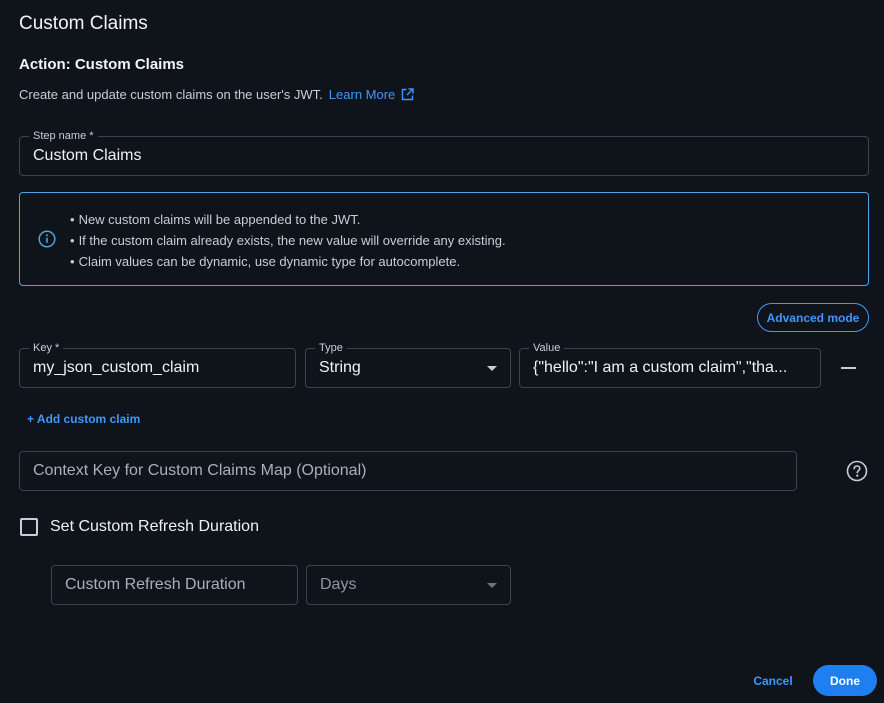 Image resolution: width=884 pixels, height=703 pixels. What do you see at coordinates (155, 584) in the screenshot?
I see `refresh-duration-placeholder: Custom Refresh Duration` at bounding box center [155, 584].